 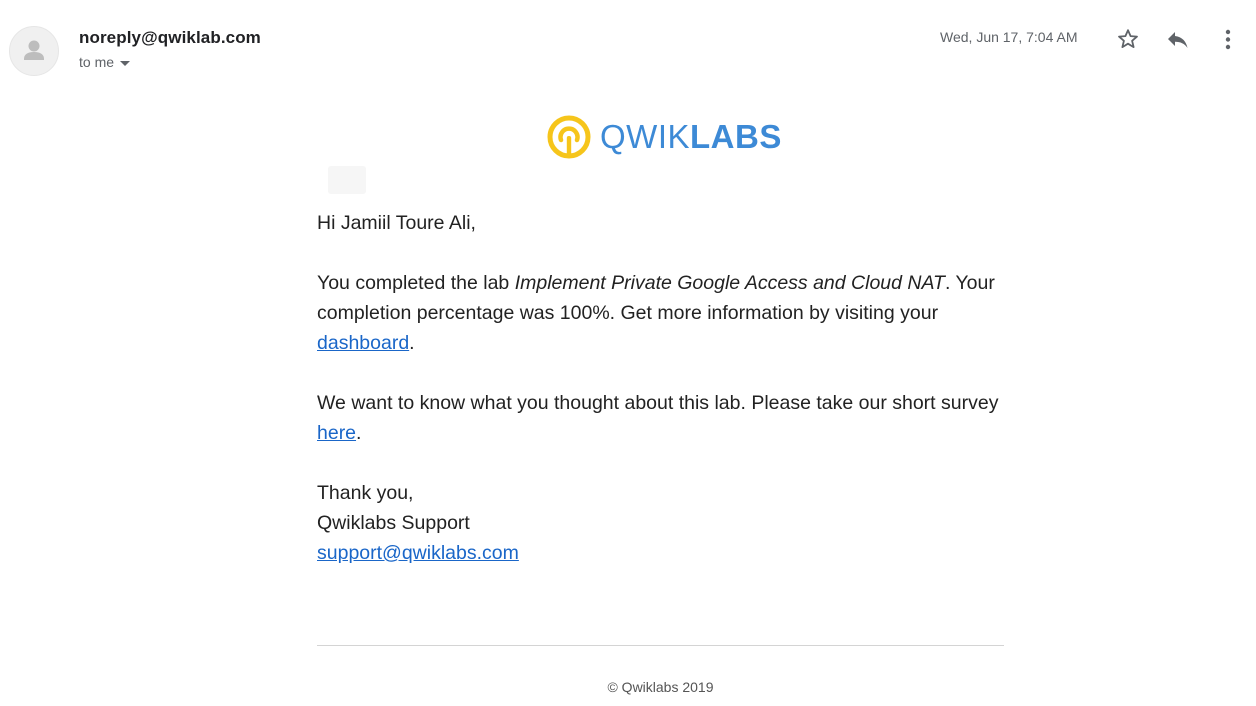 I want to click on person-icon, so click(x=34, y=50).